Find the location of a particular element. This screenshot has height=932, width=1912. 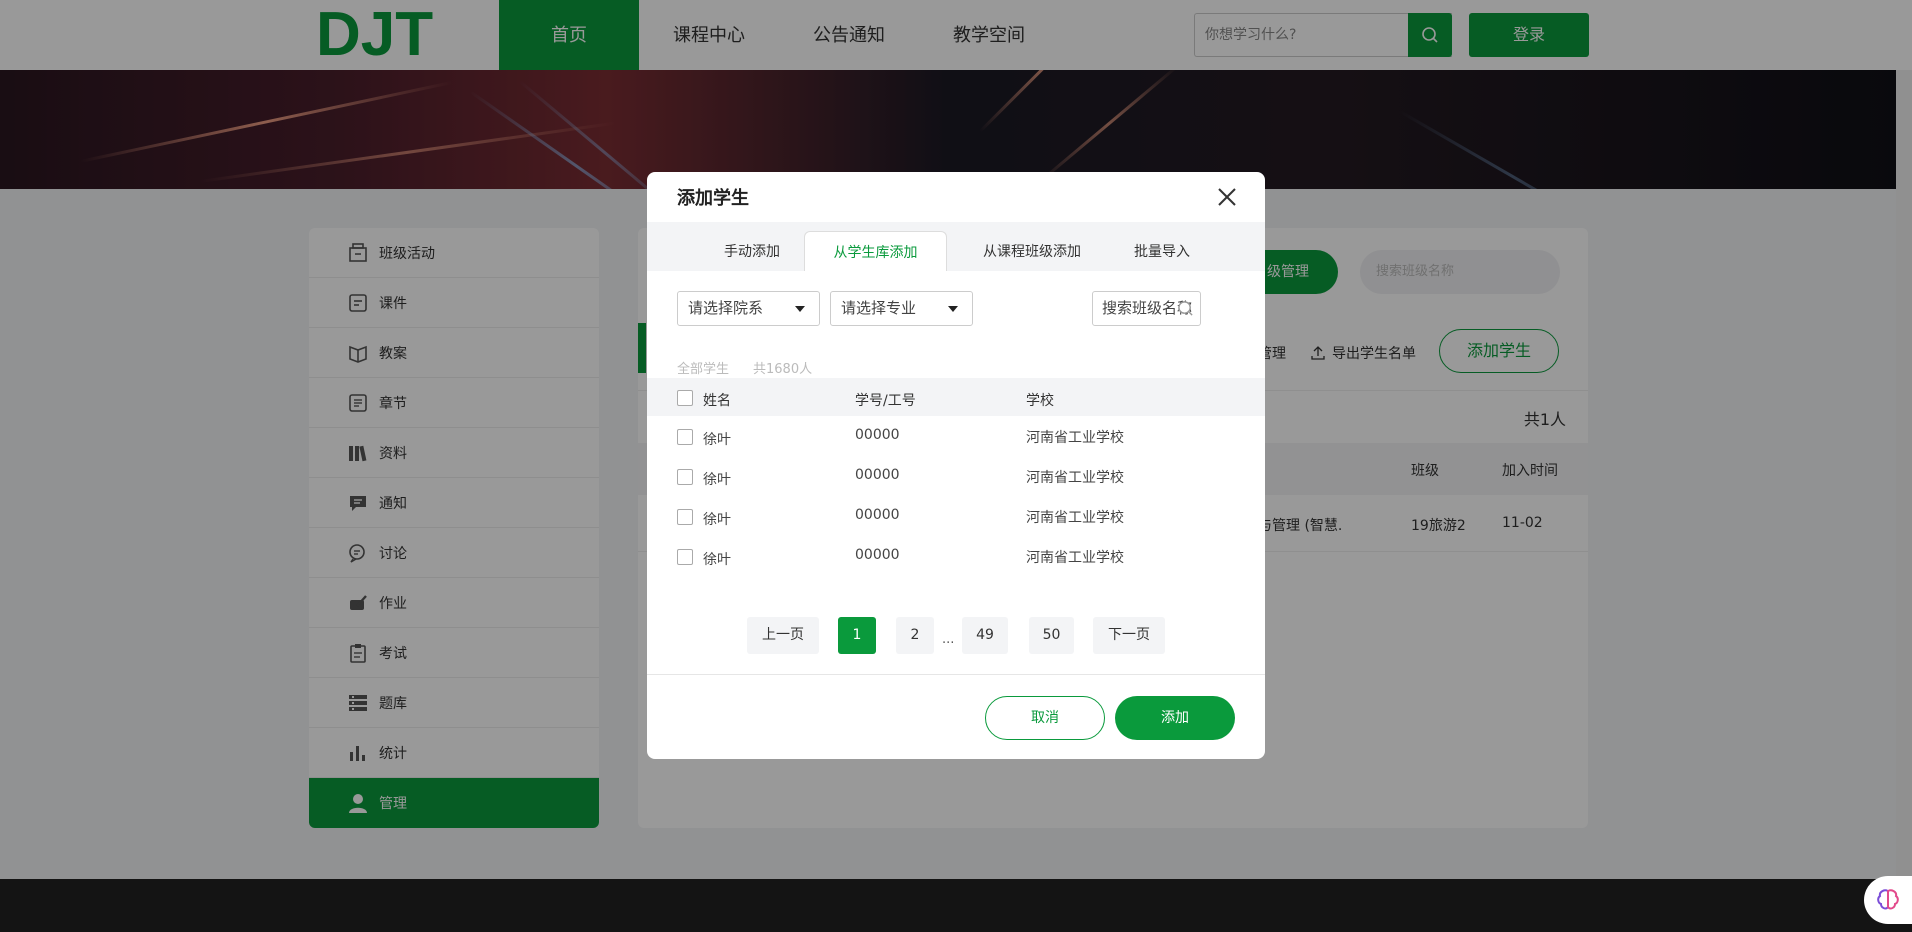

major-select: 请选择专业 is located at coordinates (901, 308).